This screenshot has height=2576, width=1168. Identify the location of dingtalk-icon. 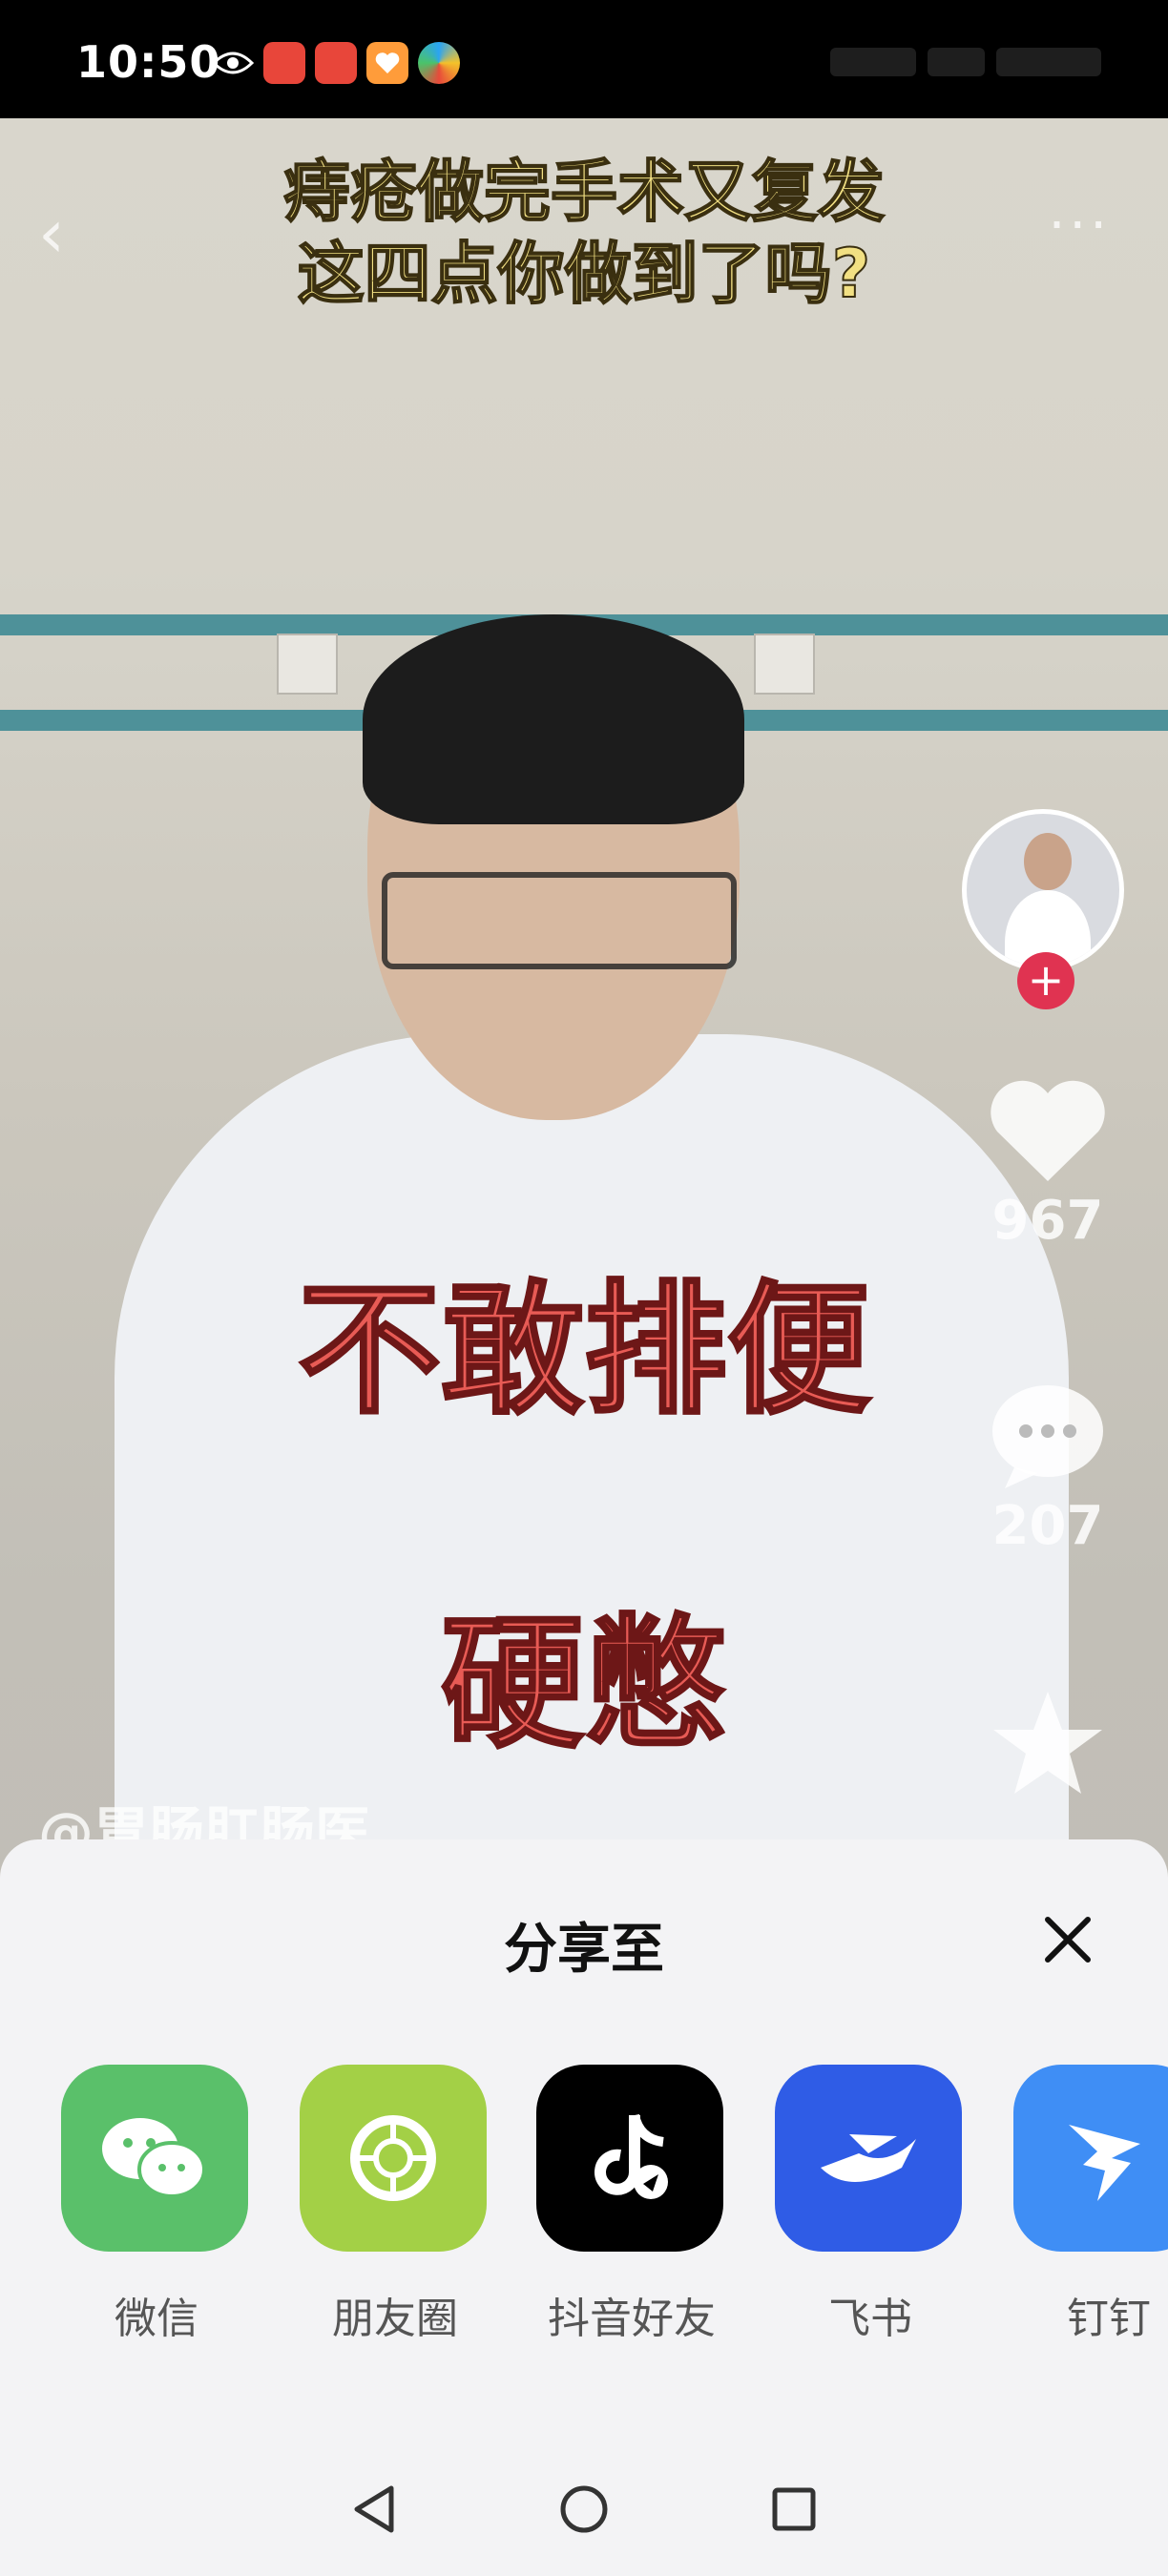
(1090, 2158).